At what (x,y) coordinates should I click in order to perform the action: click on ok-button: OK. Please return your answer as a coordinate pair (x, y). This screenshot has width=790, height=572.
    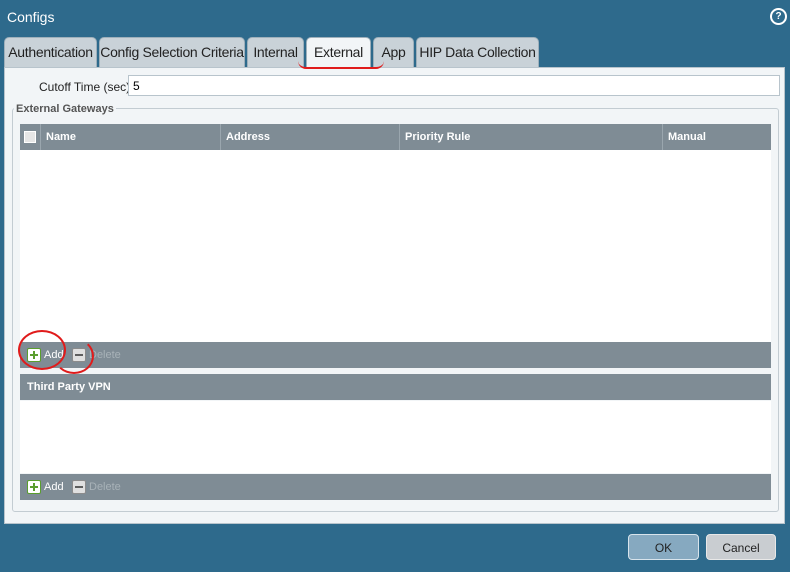
    Looking at the image, I should click on (663, 547).